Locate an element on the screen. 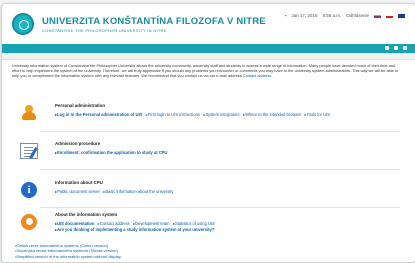 This screenshot has height=263, width=415. info-icon is located at coordinates (29, 190).